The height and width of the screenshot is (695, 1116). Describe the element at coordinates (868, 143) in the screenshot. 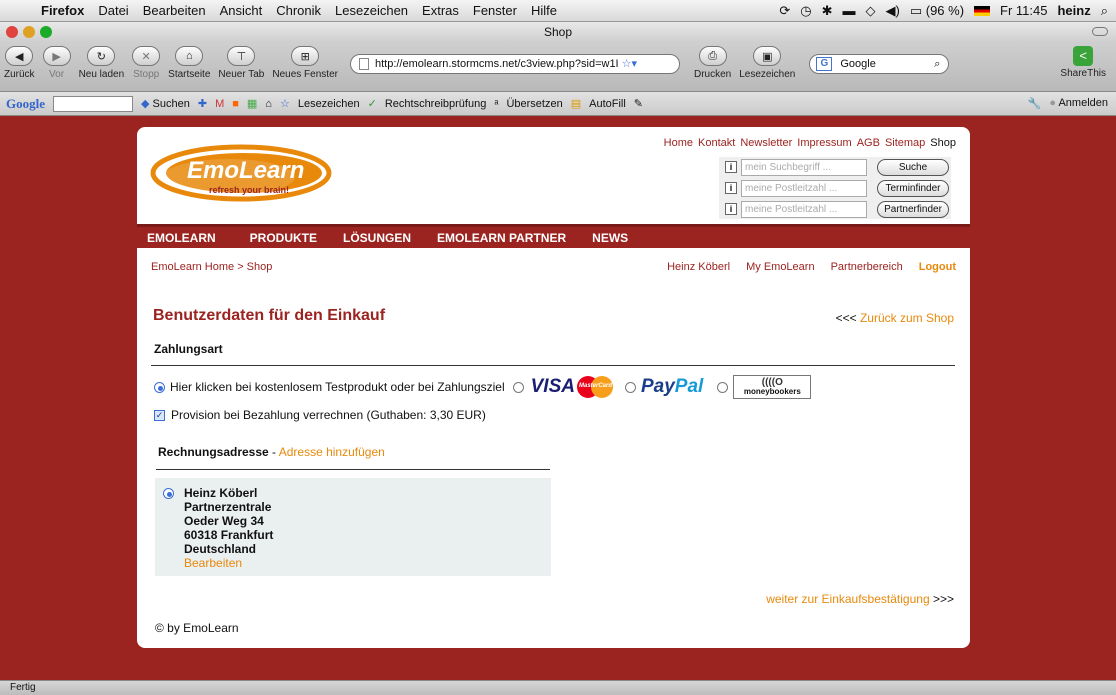

I see `topnav-agb: AGB` at that location.